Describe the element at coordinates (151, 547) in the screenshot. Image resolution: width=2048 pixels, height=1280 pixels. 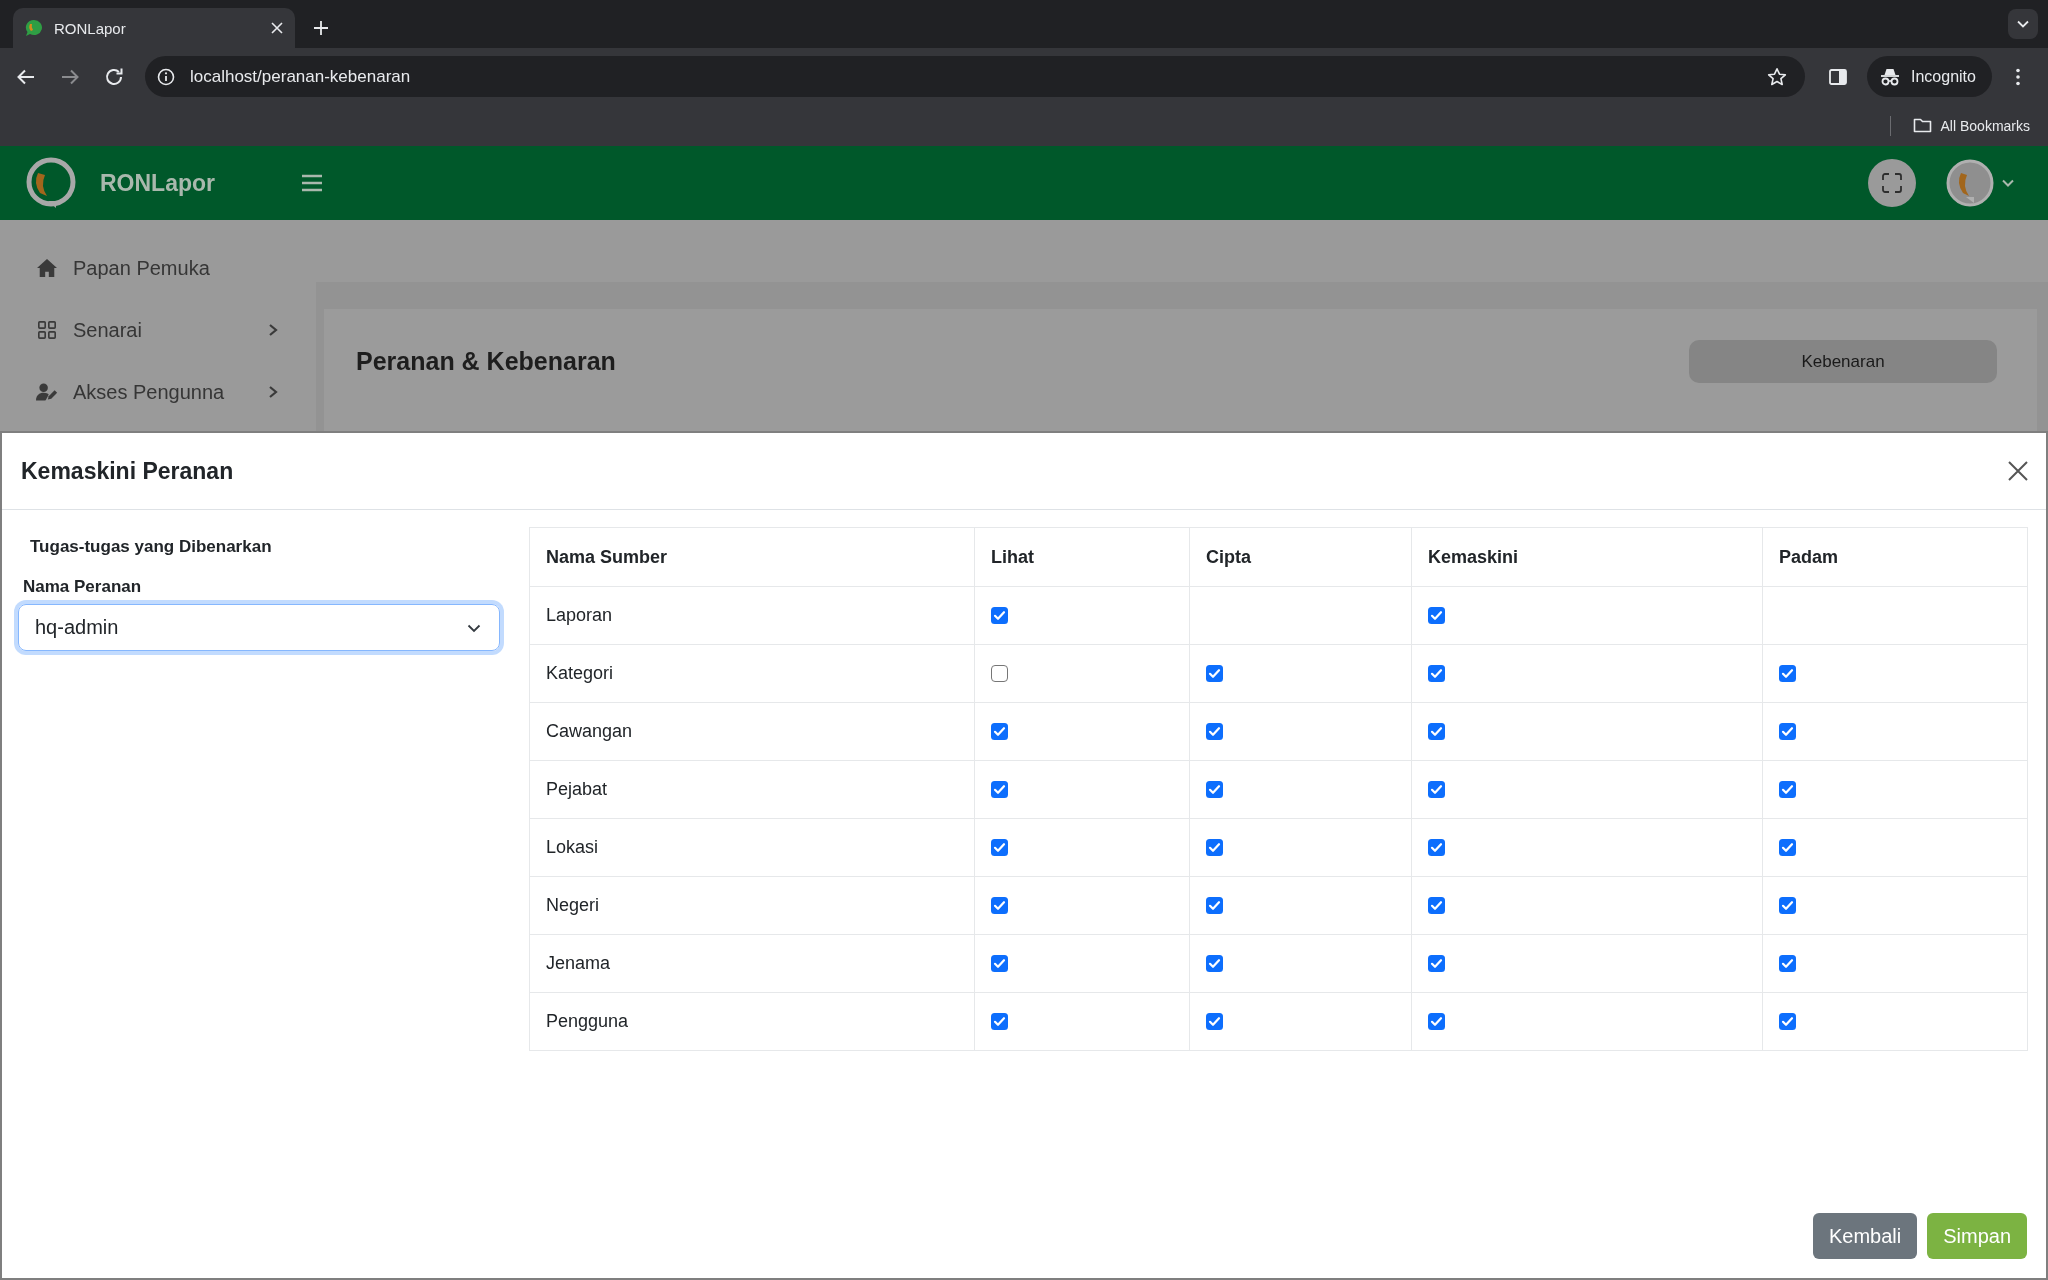
I see `section-title: Tugas-tugas yang Dibenarkan` at that location.